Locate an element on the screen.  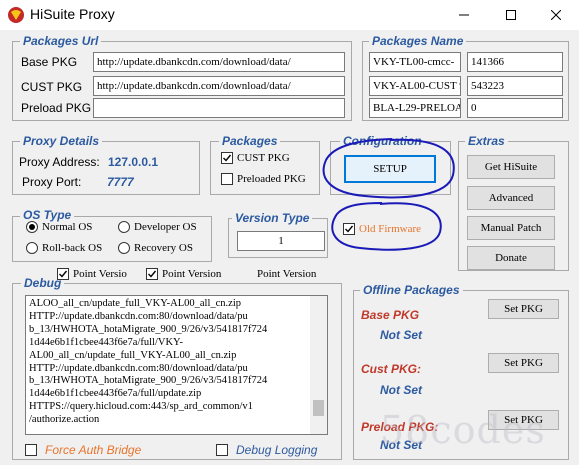
annotation-circle-setup is located at coordinates (388, 168).